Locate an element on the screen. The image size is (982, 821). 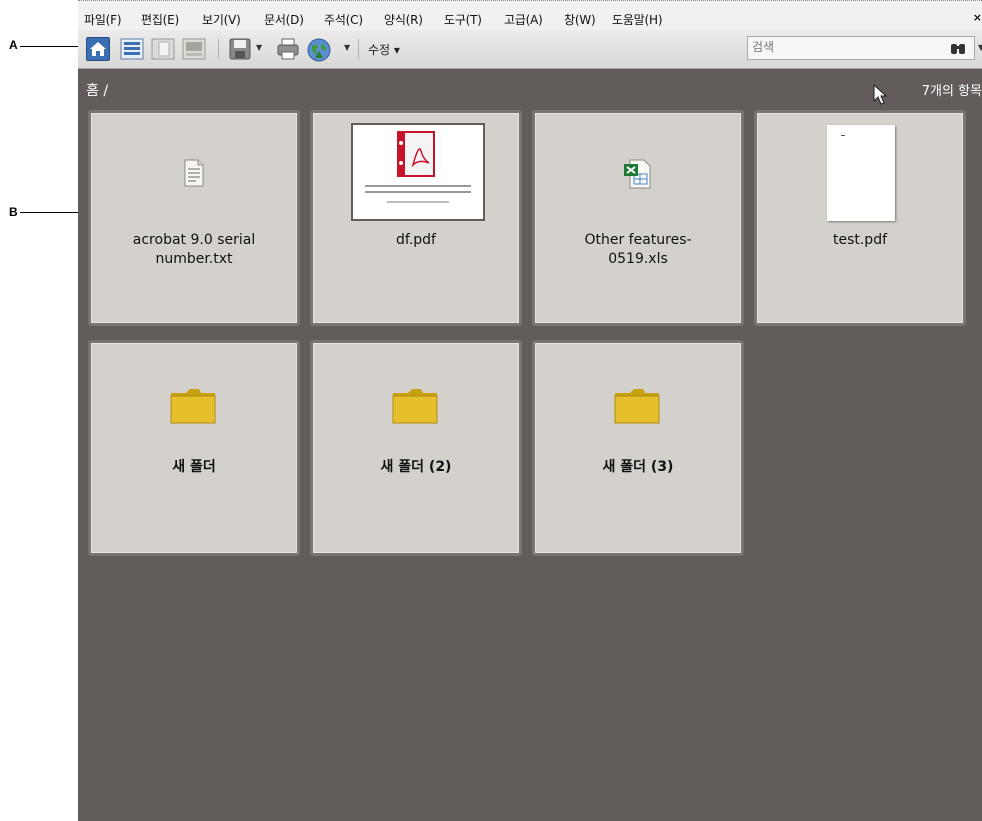
acrobat-binder-icon is located at coordinates (416, 154).